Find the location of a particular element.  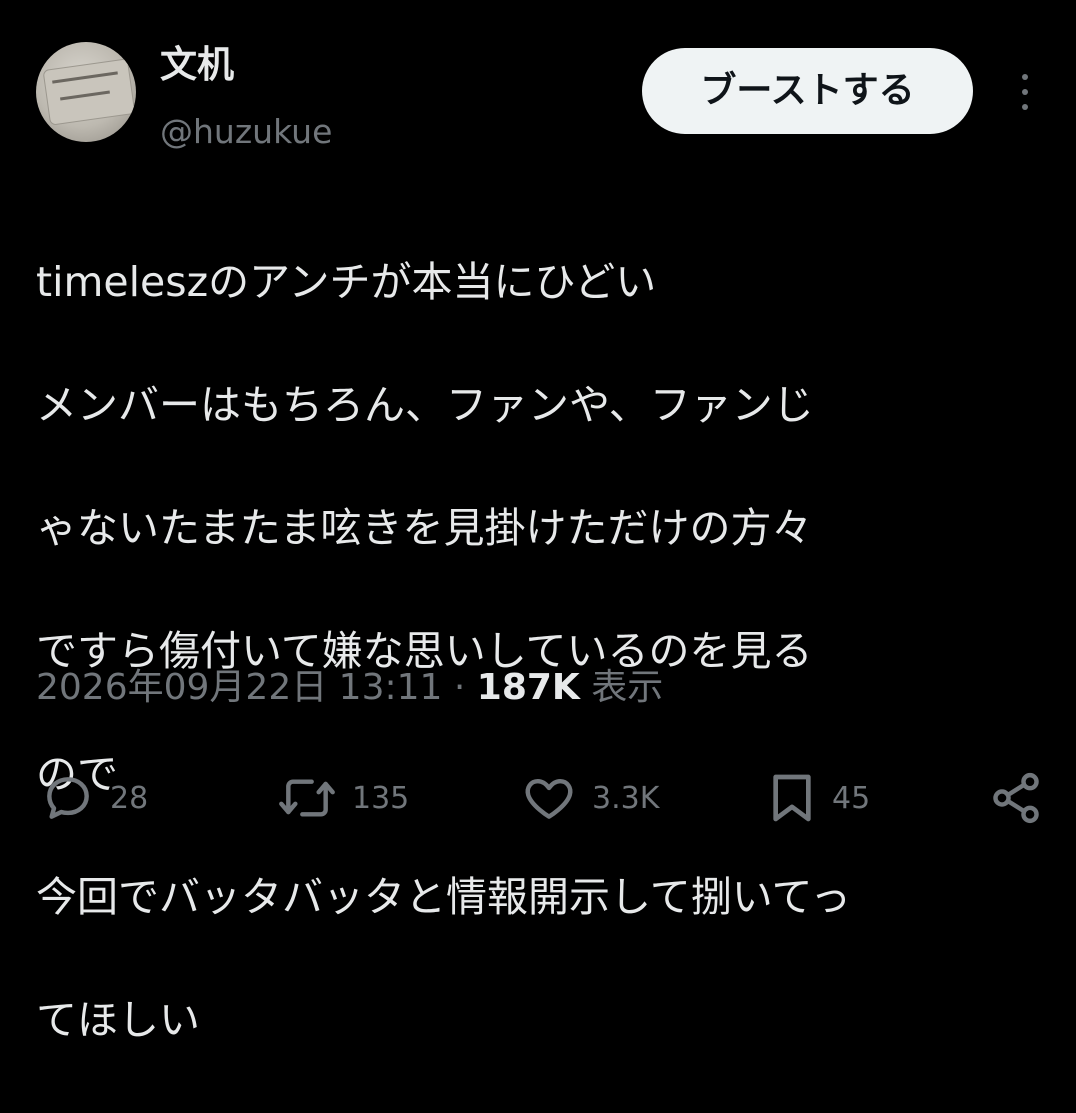

tweet-line: timeleszのアンチが本当にひどい is located at coordinates (346, 281).